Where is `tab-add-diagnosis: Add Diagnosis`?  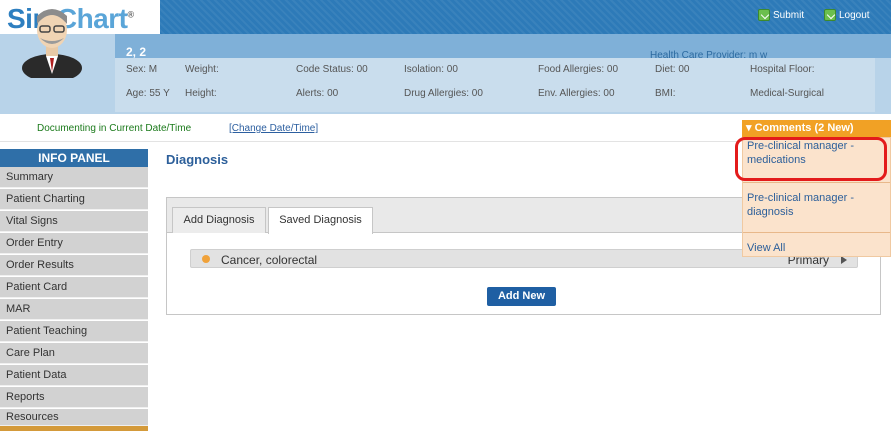 tab-add-diagnosis: Add Diagnosis is located at coordinates (219, 220).